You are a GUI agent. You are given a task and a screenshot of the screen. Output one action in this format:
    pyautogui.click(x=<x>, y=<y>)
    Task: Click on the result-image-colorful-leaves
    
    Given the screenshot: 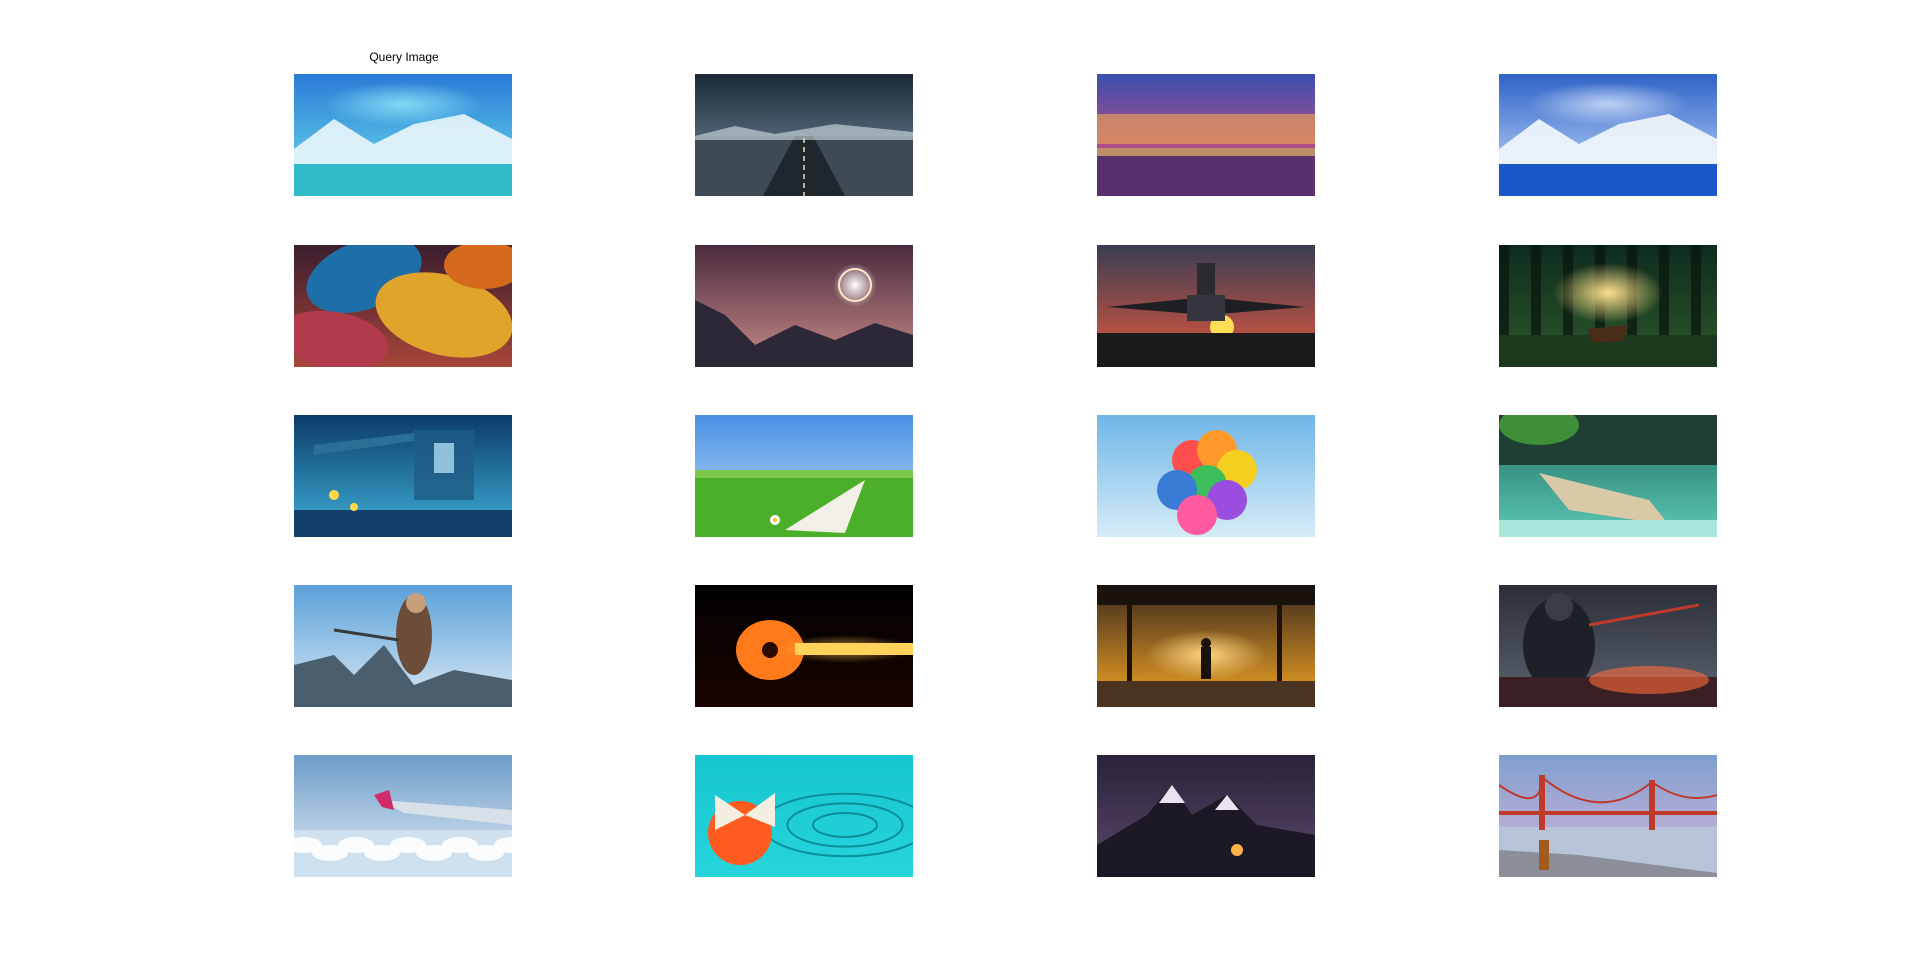 What is the action you would take?
    pyautogui.click(x=403, y=306)
    